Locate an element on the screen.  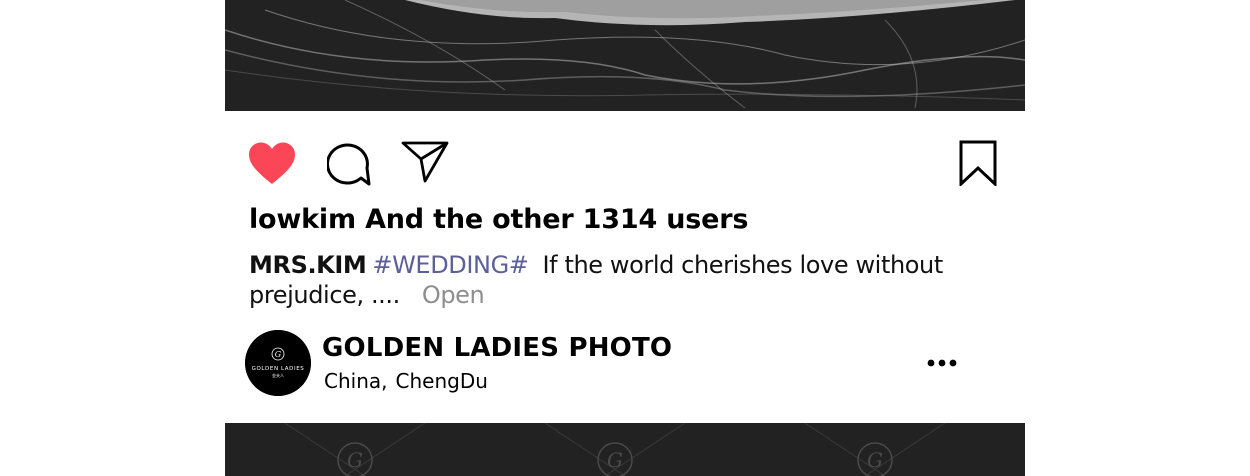
location-city: ChengDu is located at coordinates (441, 381).